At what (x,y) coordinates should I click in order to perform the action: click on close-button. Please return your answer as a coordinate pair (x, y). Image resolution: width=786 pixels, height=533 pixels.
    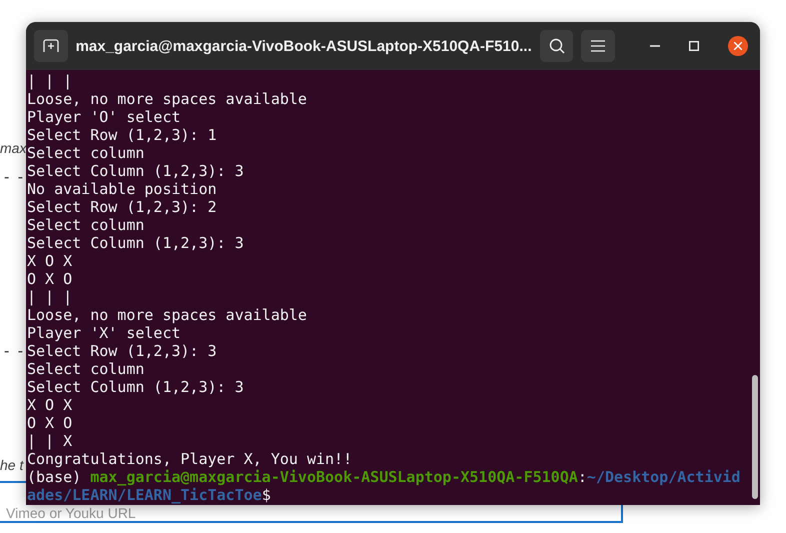
    Looking at the image, I should click on (738, 46).